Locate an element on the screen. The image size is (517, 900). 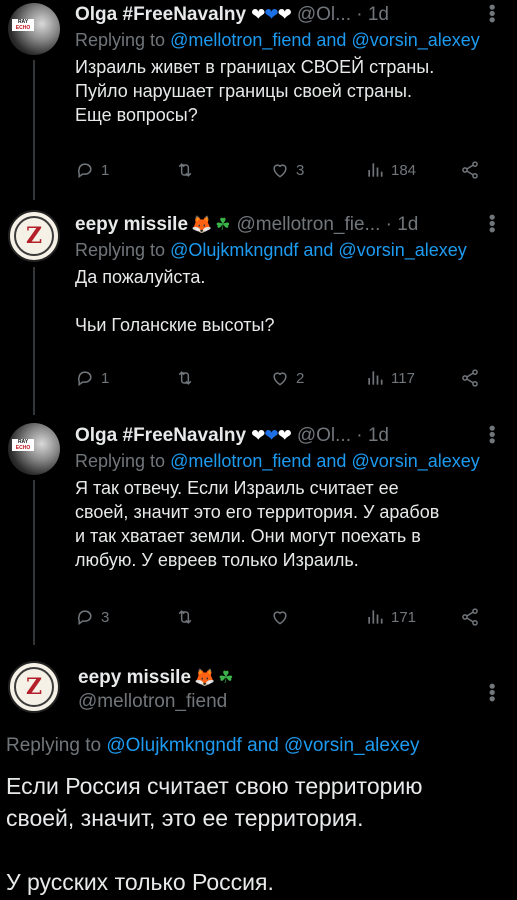
reply-count: 3 is located at coordinates (105, 617).